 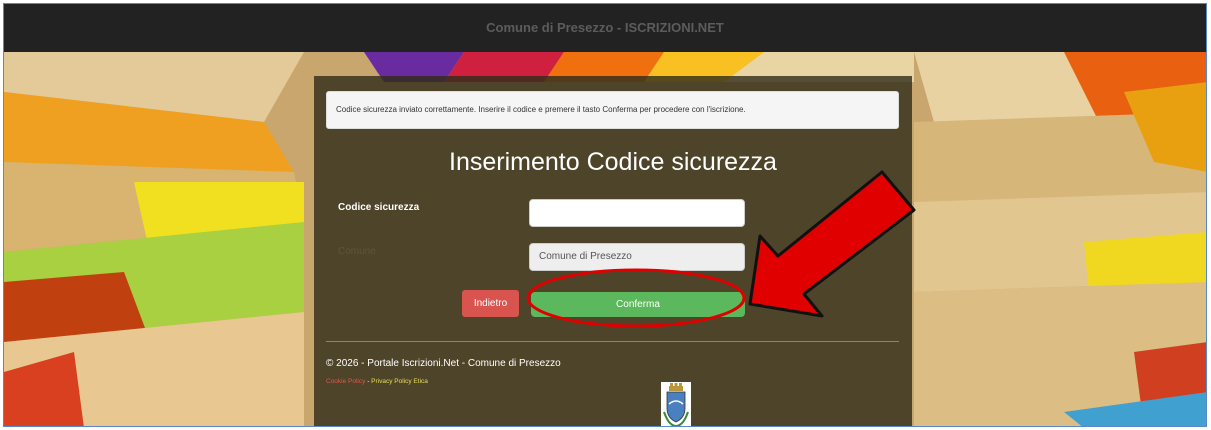 I want to click on security-code-input, so click(x=637, y=213).